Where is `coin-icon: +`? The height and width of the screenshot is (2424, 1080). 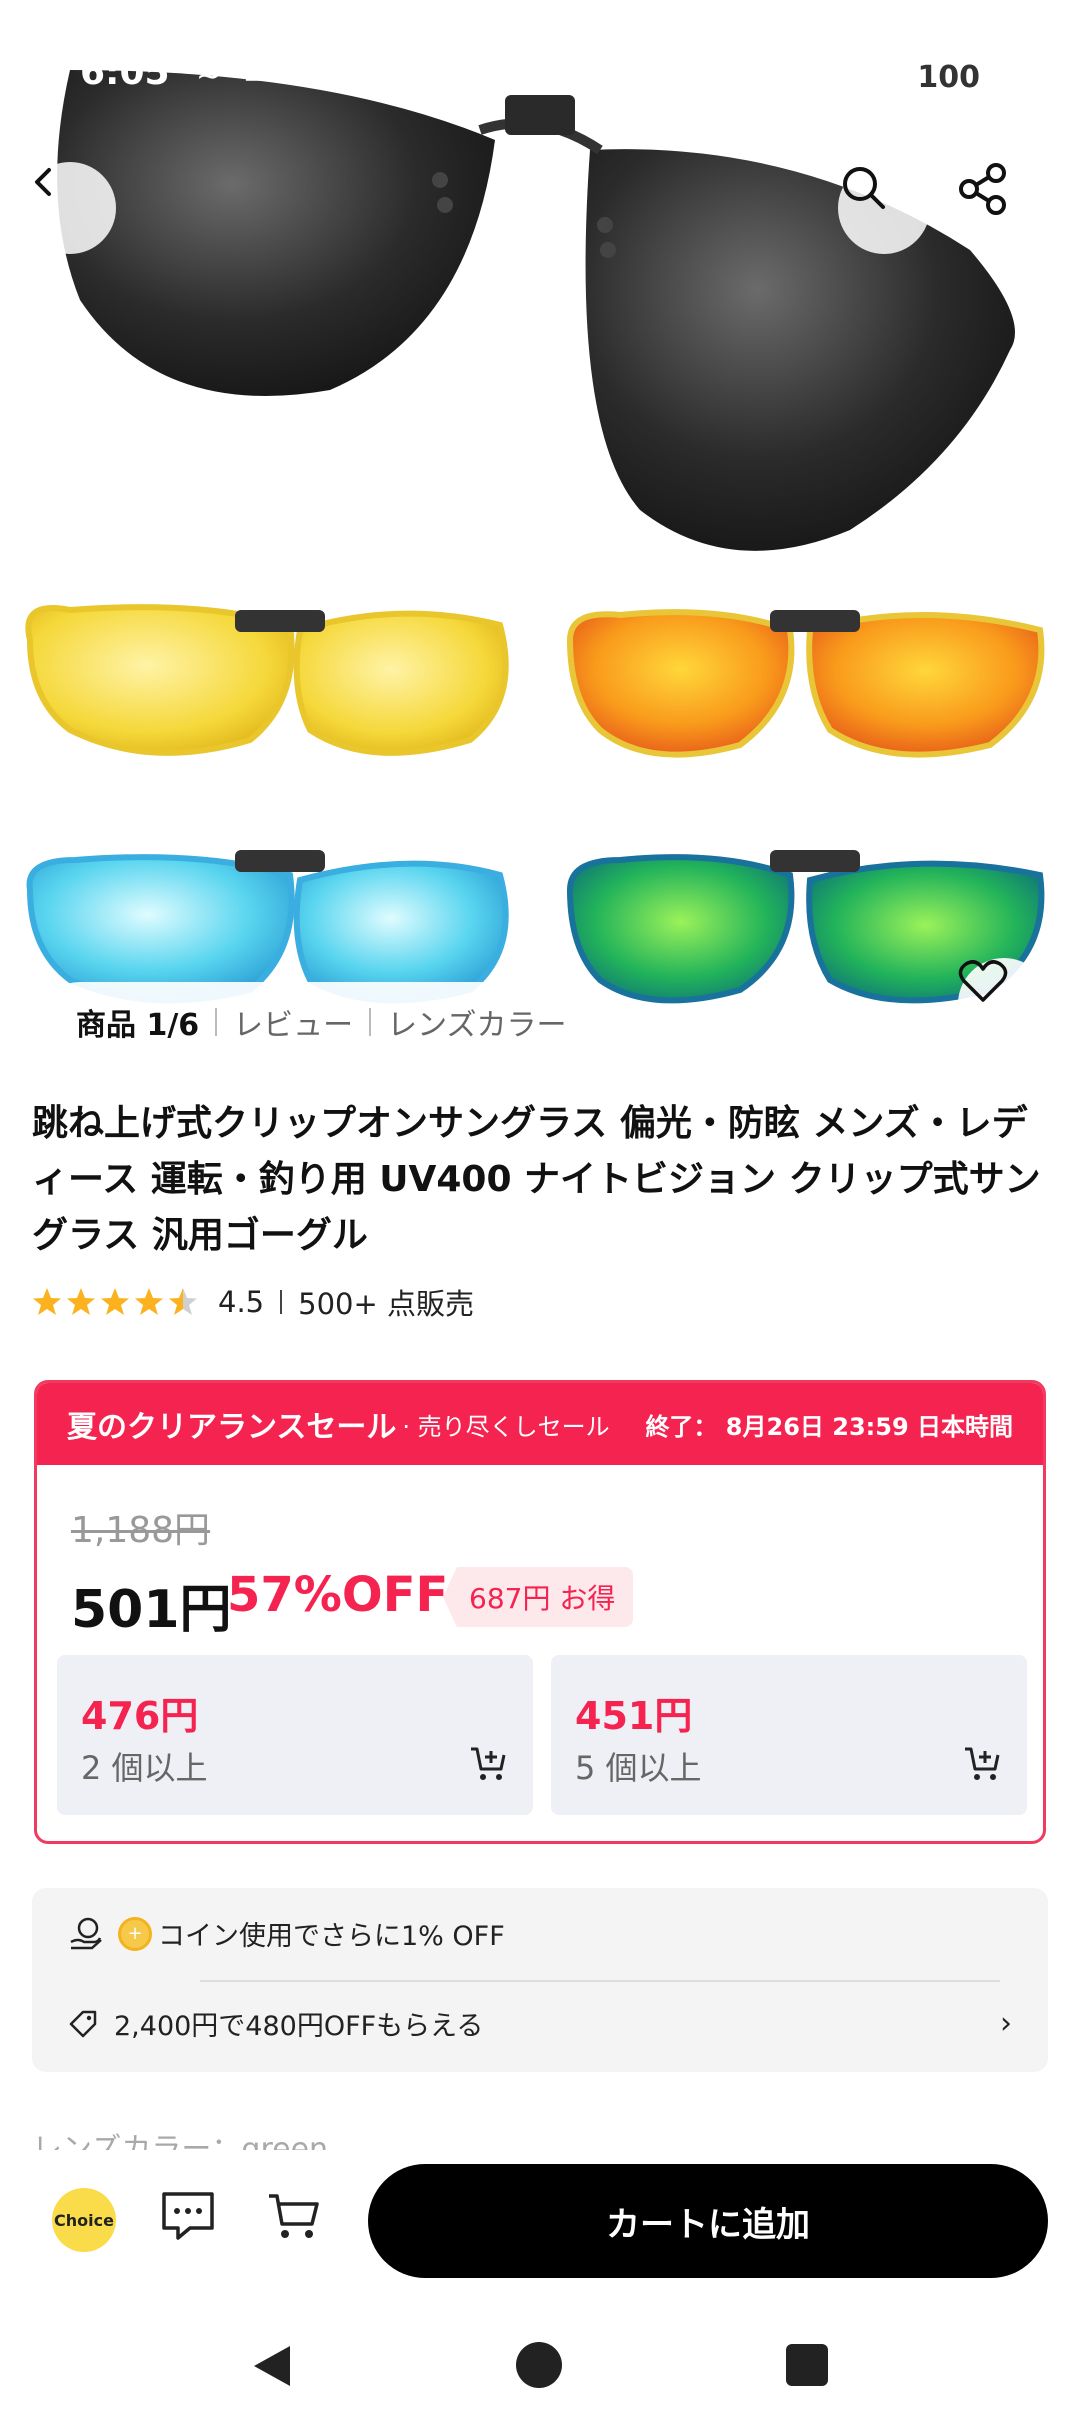 coin-icon: + is located at coordinates (135, 1933).